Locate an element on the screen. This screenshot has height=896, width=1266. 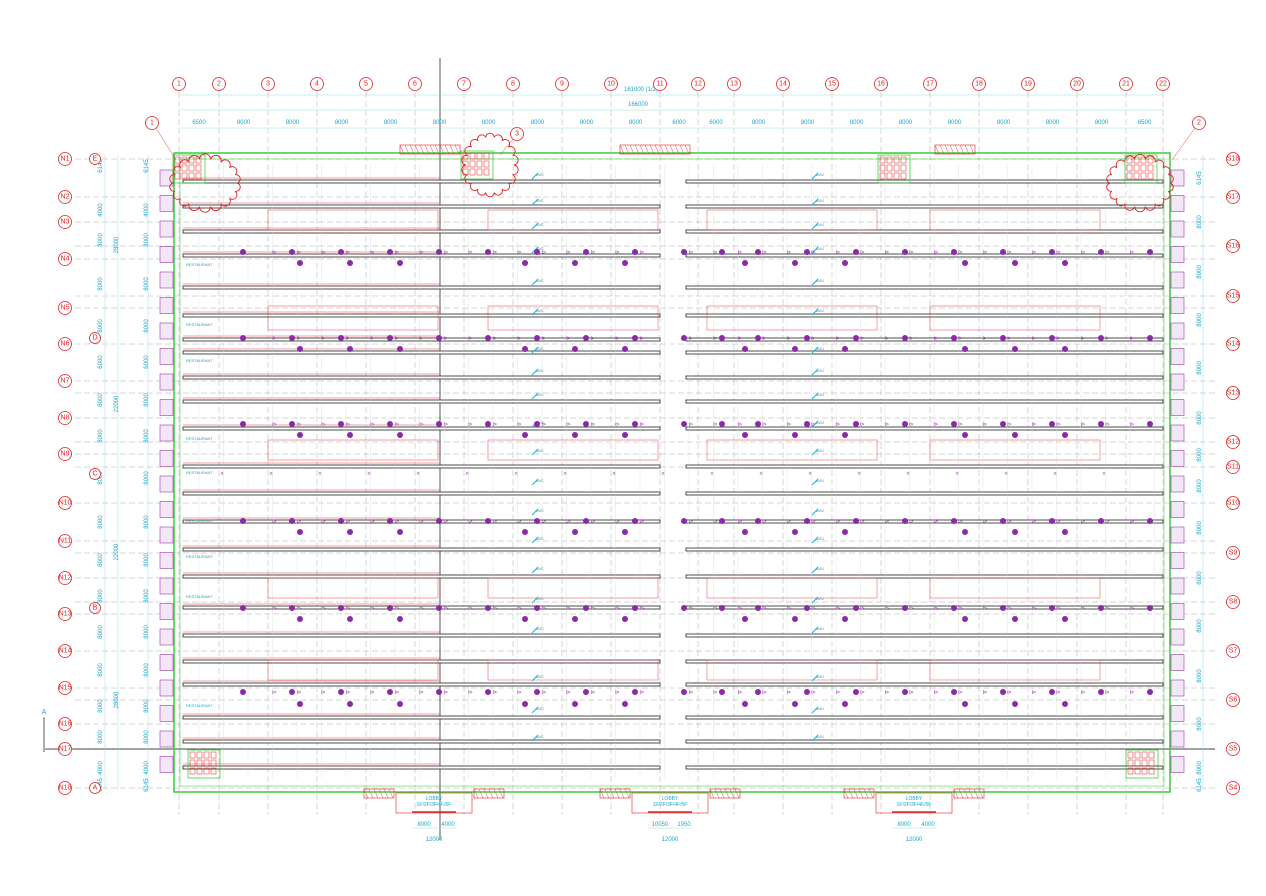
left-span-dim-15: 8000 is located at coordinates (101, 706).